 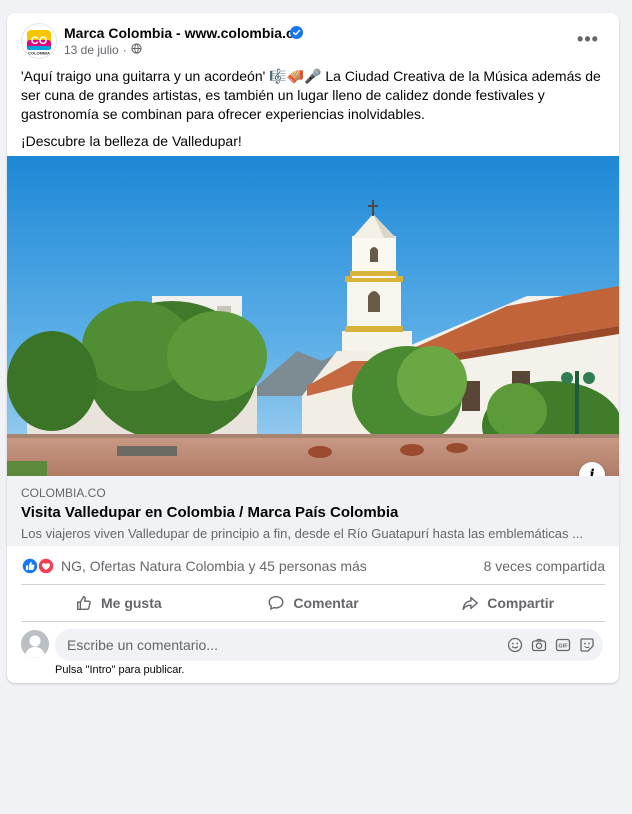 I want to click on verified-badge-icon, so click(x=296, y=35).